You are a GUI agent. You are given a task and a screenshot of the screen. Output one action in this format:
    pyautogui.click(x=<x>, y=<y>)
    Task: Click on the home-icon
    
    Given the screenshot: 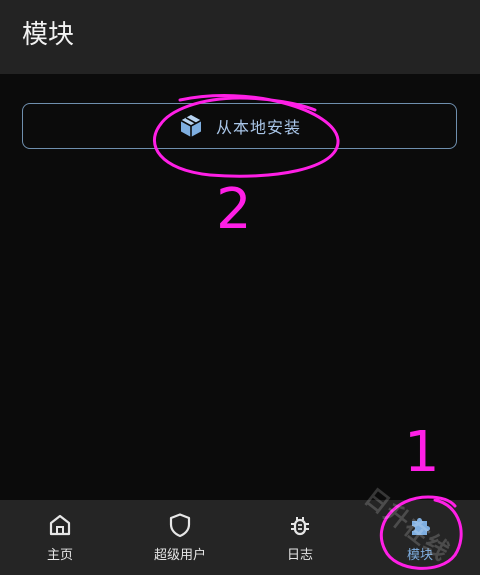 What is the action you would take?
    pyautogui.click(x=60, y=525)
    